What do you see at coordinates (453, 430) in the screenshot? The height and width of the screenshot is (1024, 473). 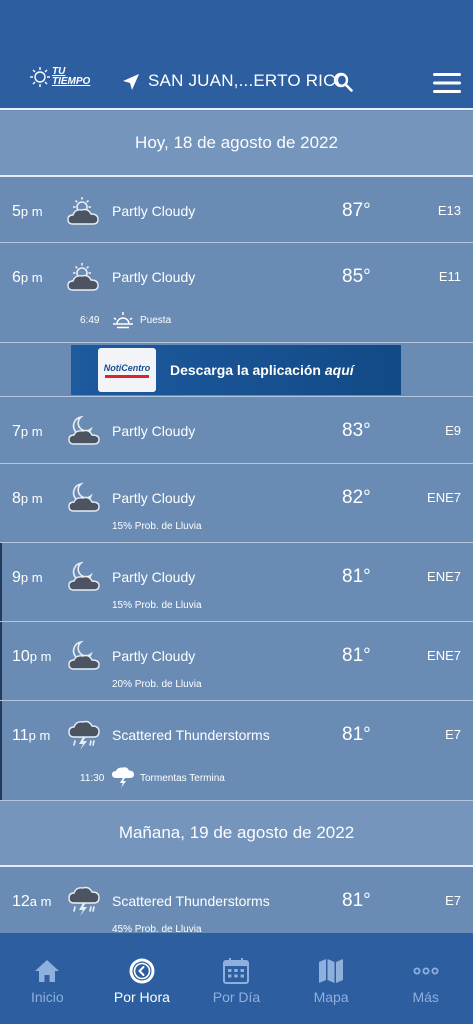 I see `wind: E9` at bounding box center [453, 430].